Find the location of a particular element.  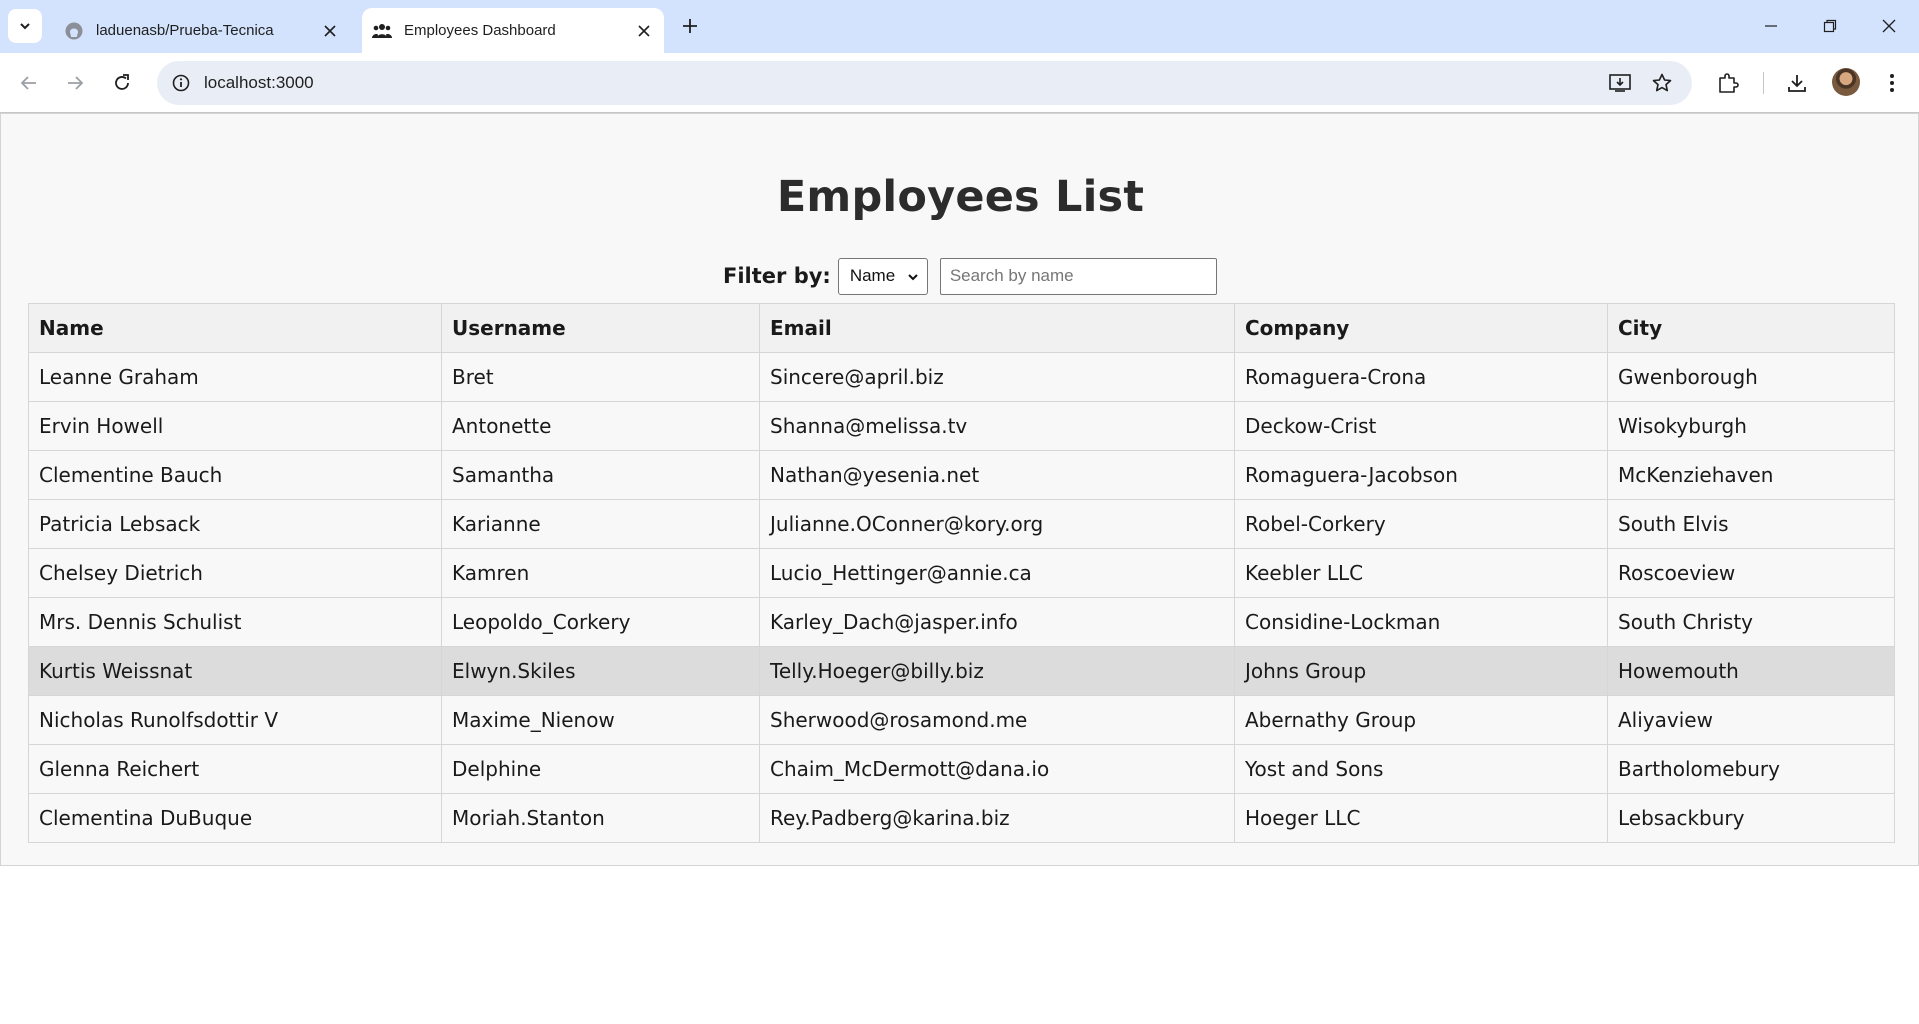

minimize-button is located at coordinates (1771, 26).